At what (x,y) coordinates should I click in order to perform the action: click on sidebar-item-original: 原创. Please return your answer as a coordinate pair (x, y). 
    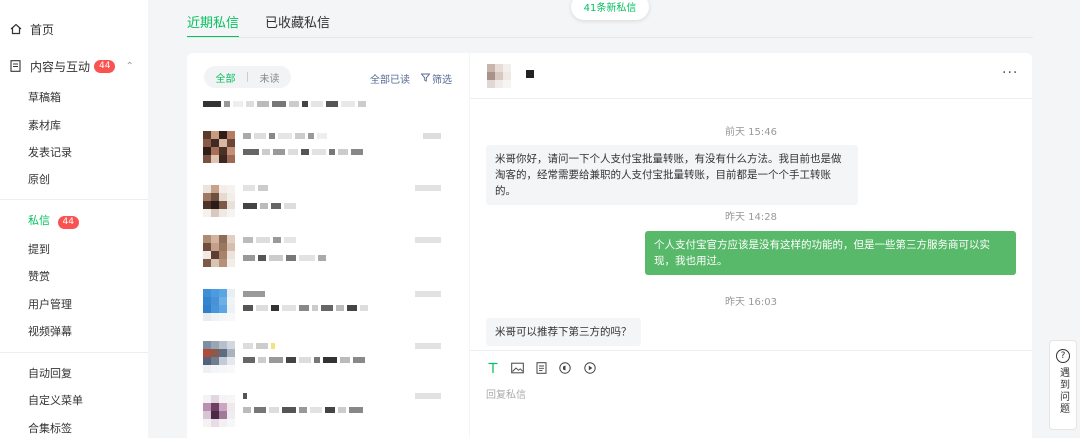
    Looking at the image, I should click on (39, 180).